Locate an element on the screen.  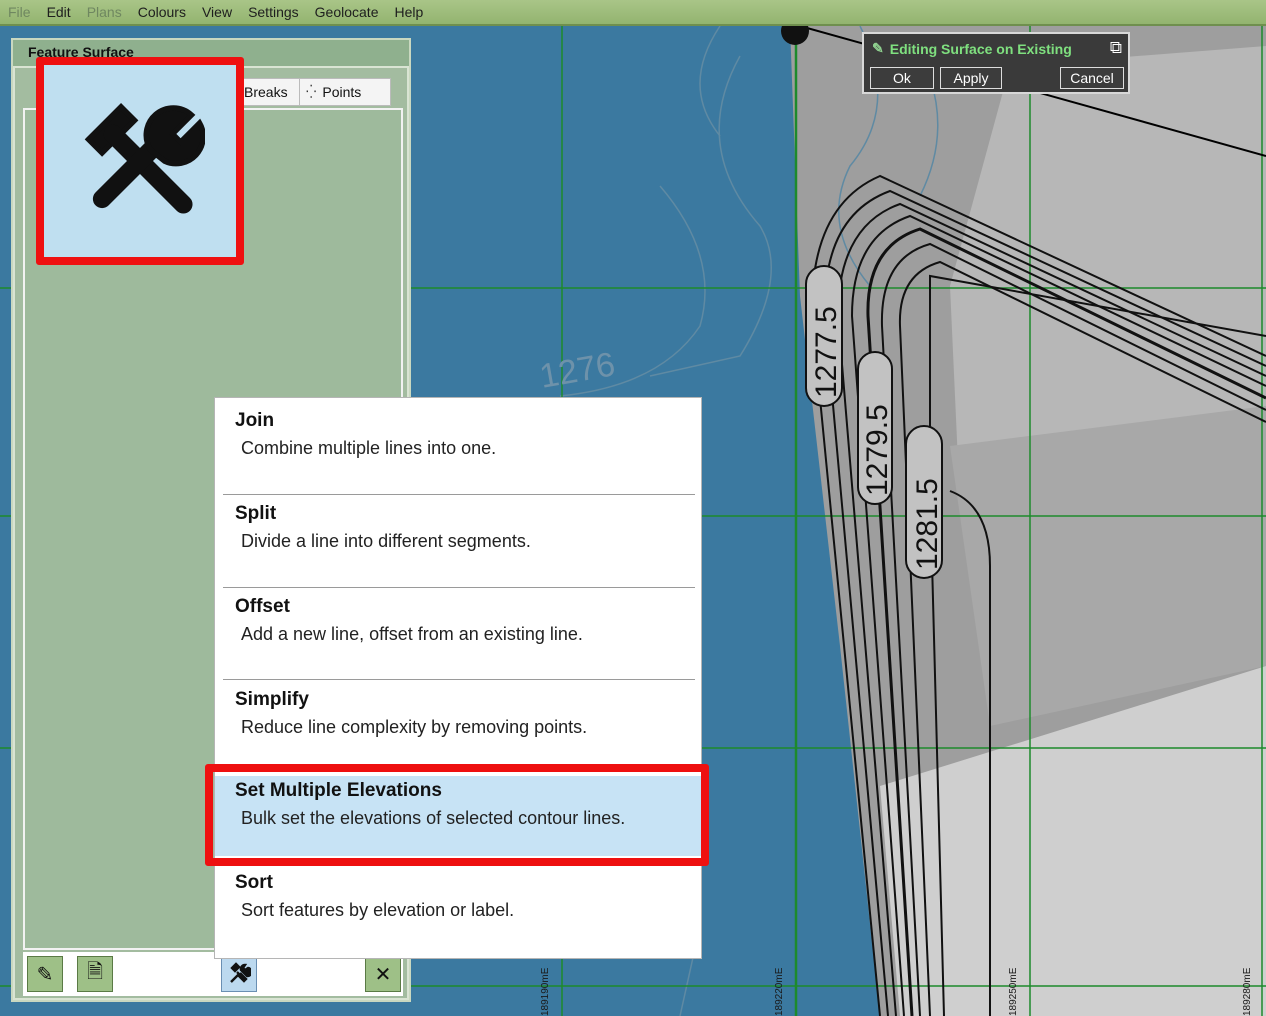
new-line-button: ✎ is located at coordinates (45, 974).